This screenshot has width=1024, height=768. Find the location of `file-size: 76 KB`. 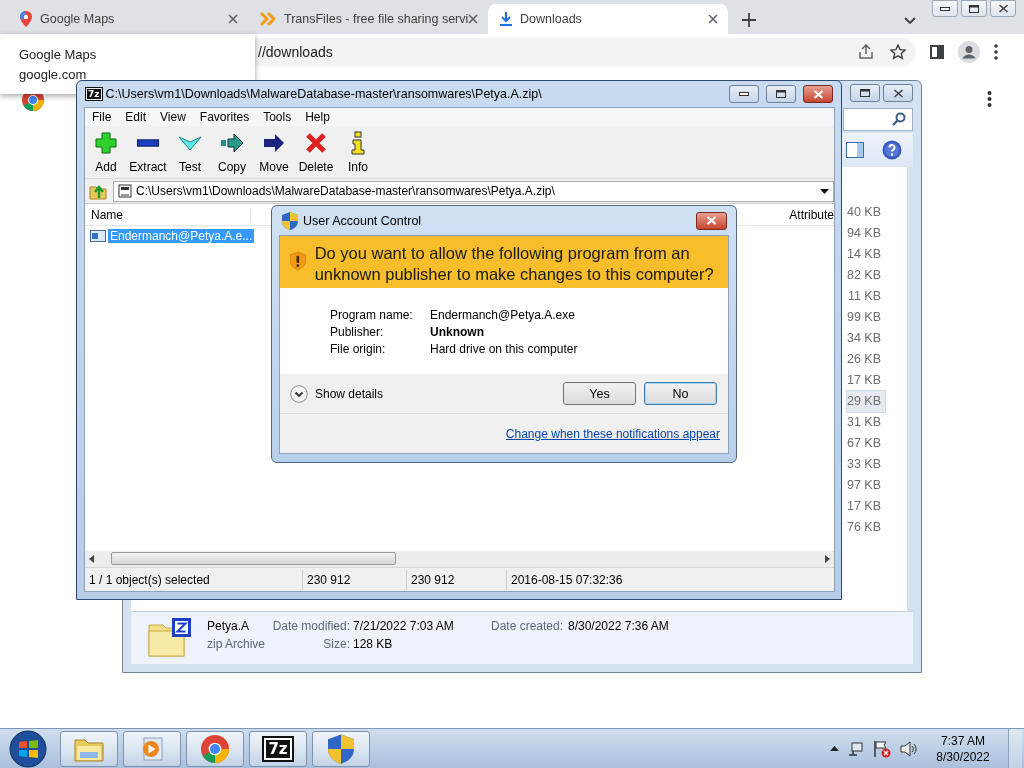

file-size: 76 KB is located at coordinates (865, 527).